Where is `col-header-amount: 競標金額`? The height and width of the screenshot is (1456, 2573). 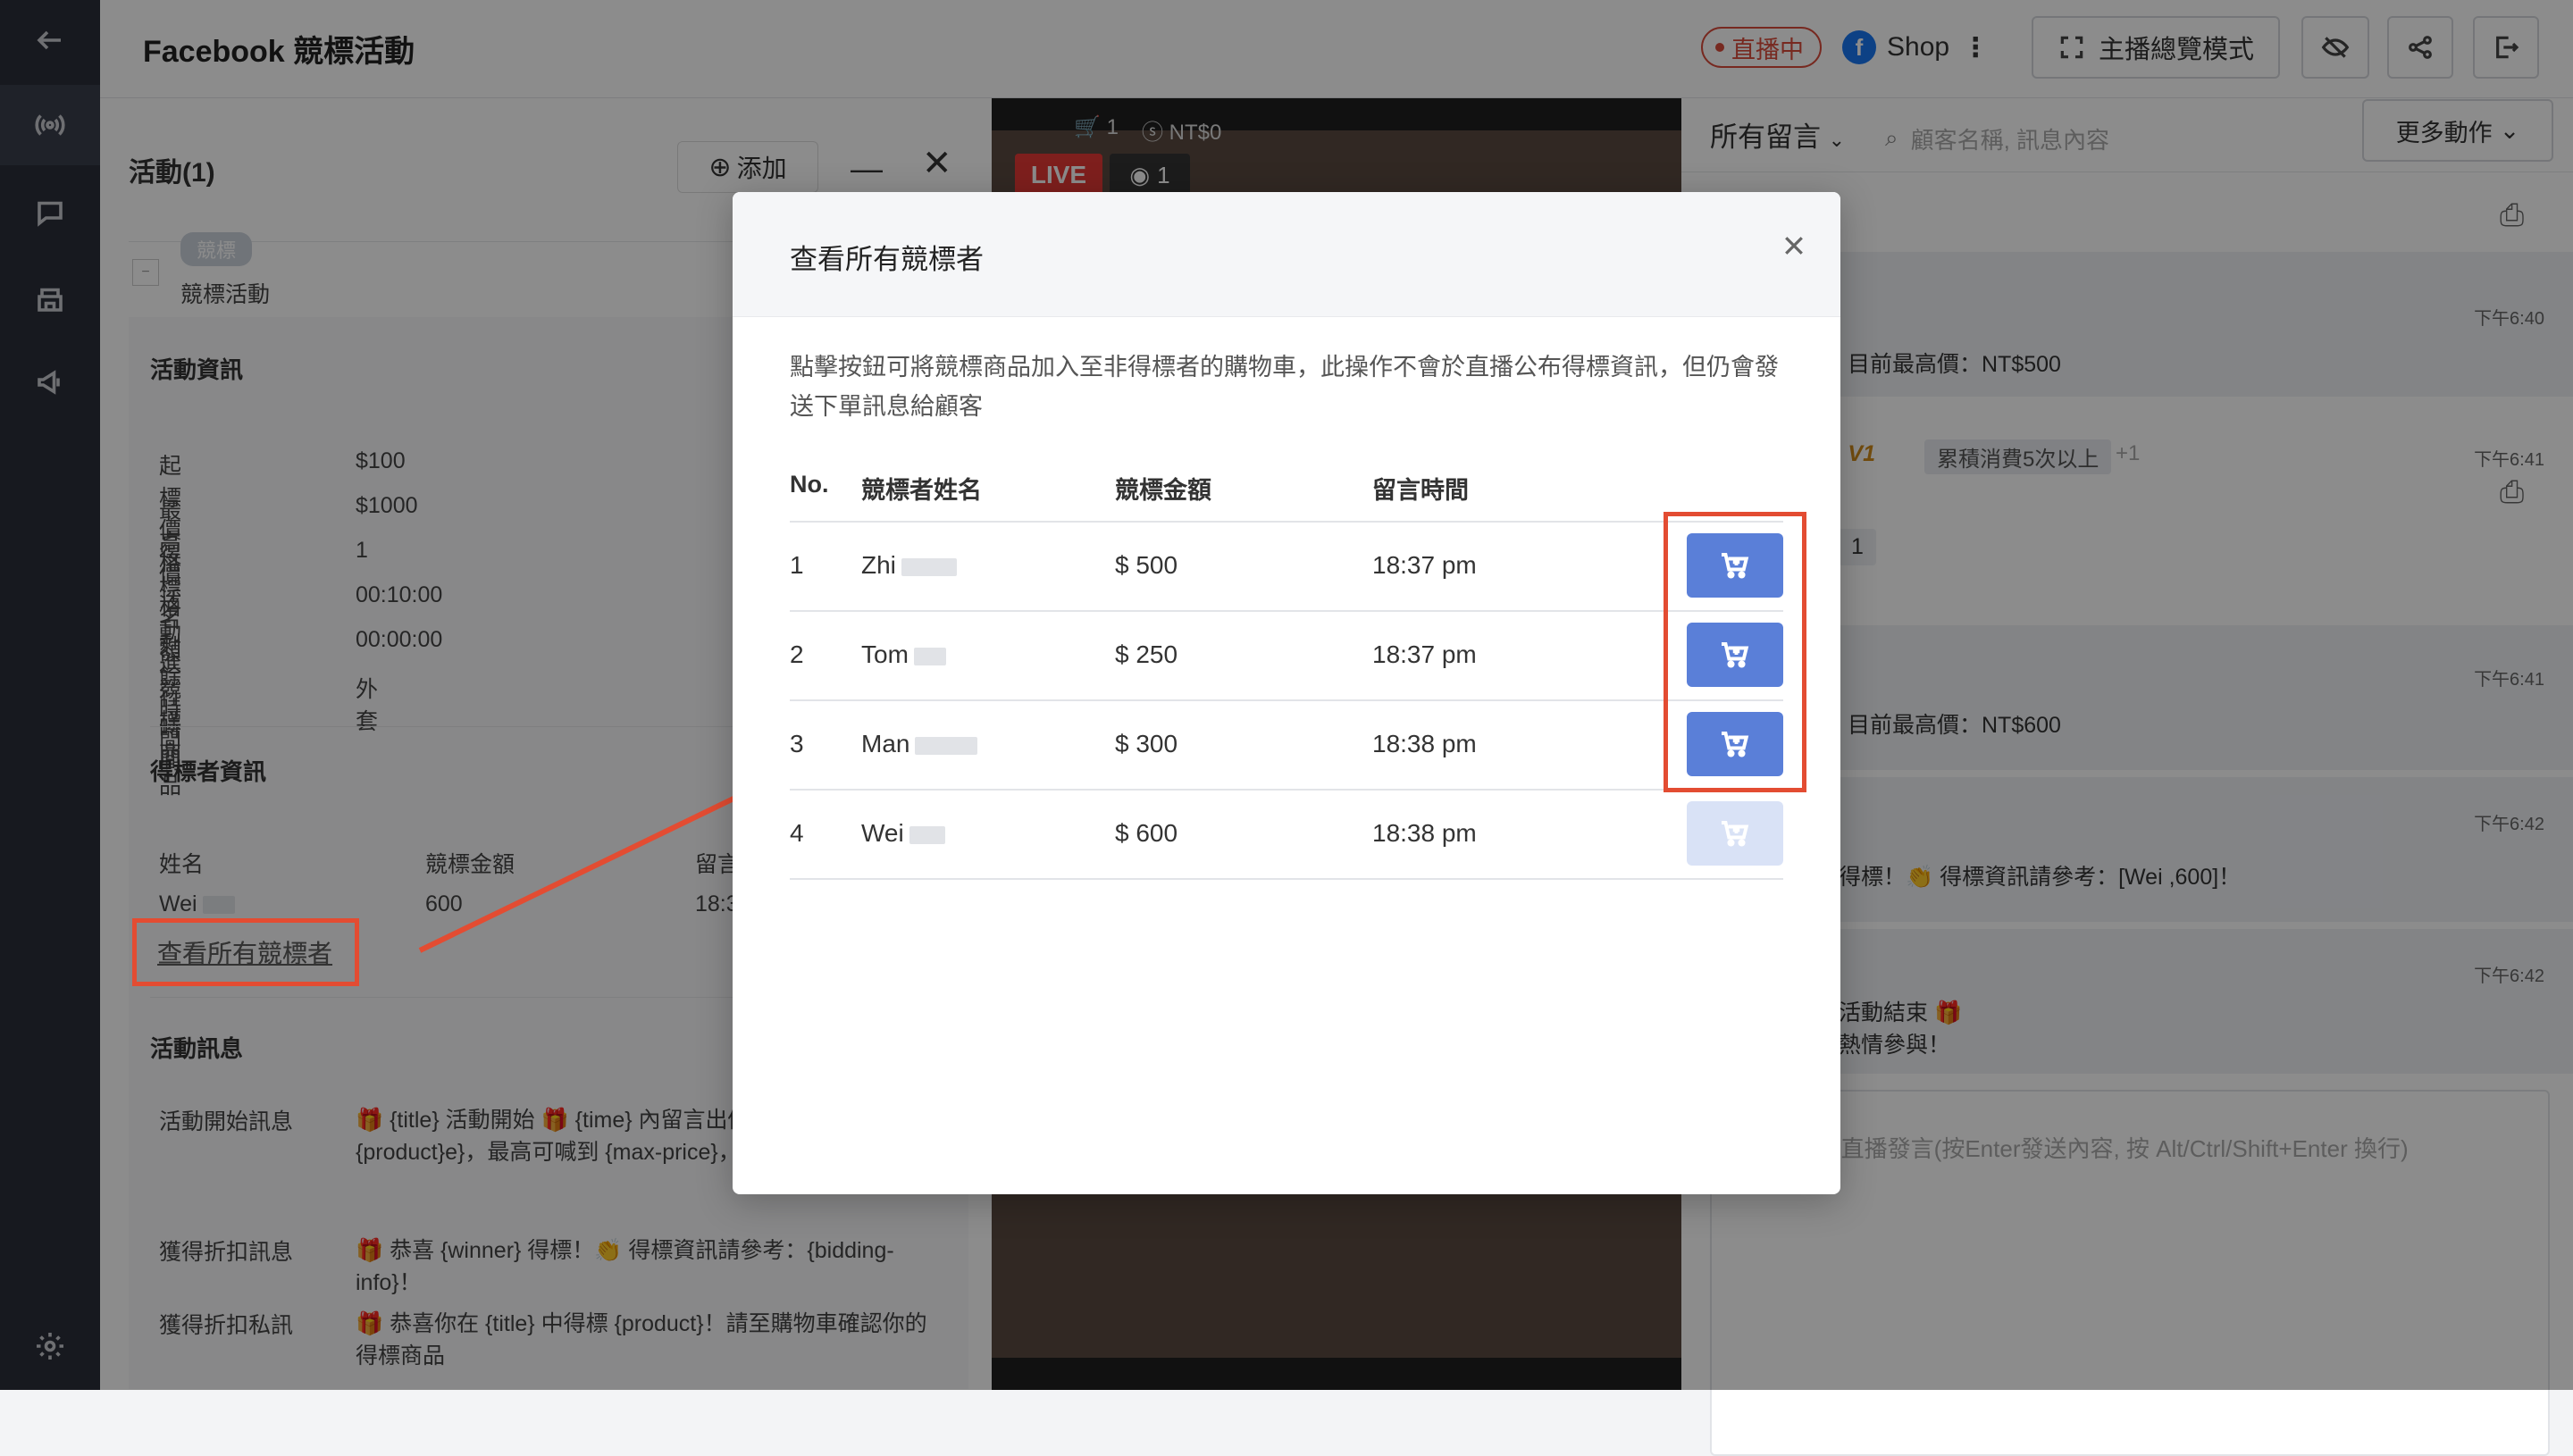
col-header-amount: 競標金額 is located at coordinates (1163, 490).